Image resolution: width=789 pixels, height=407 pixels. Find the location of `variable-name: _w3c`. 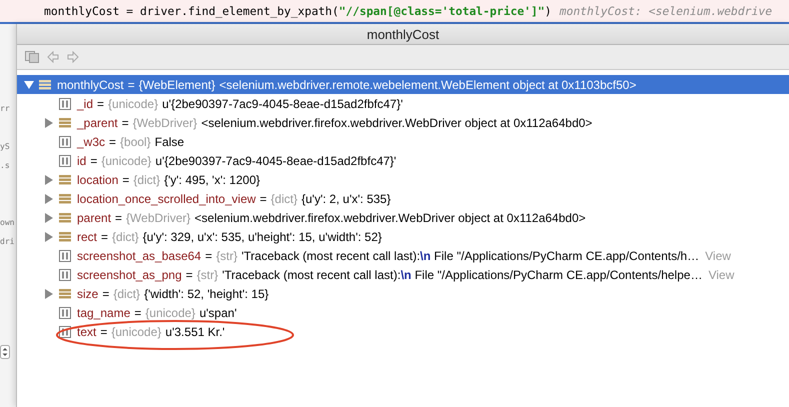

variable-name: _w3c is located at coordinates (91, 141).